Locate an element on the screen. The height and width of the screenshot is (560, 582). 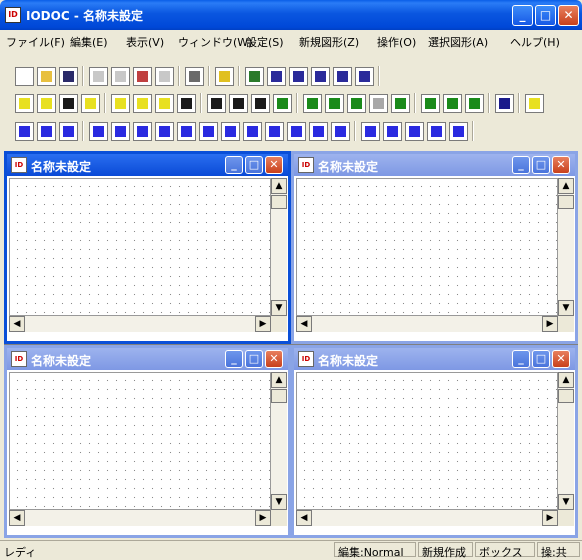
tile-button is located at coordinates (378, 103).